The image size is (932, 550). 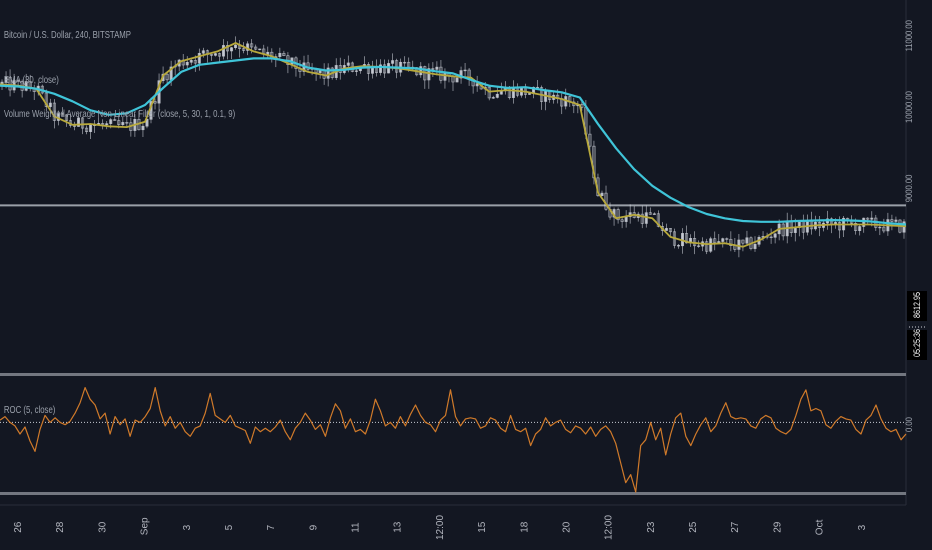 What do you see at coordinates (524, 527) in the screenshot?
I see `time-tick-label: 18` at bounding box center [524, 527].